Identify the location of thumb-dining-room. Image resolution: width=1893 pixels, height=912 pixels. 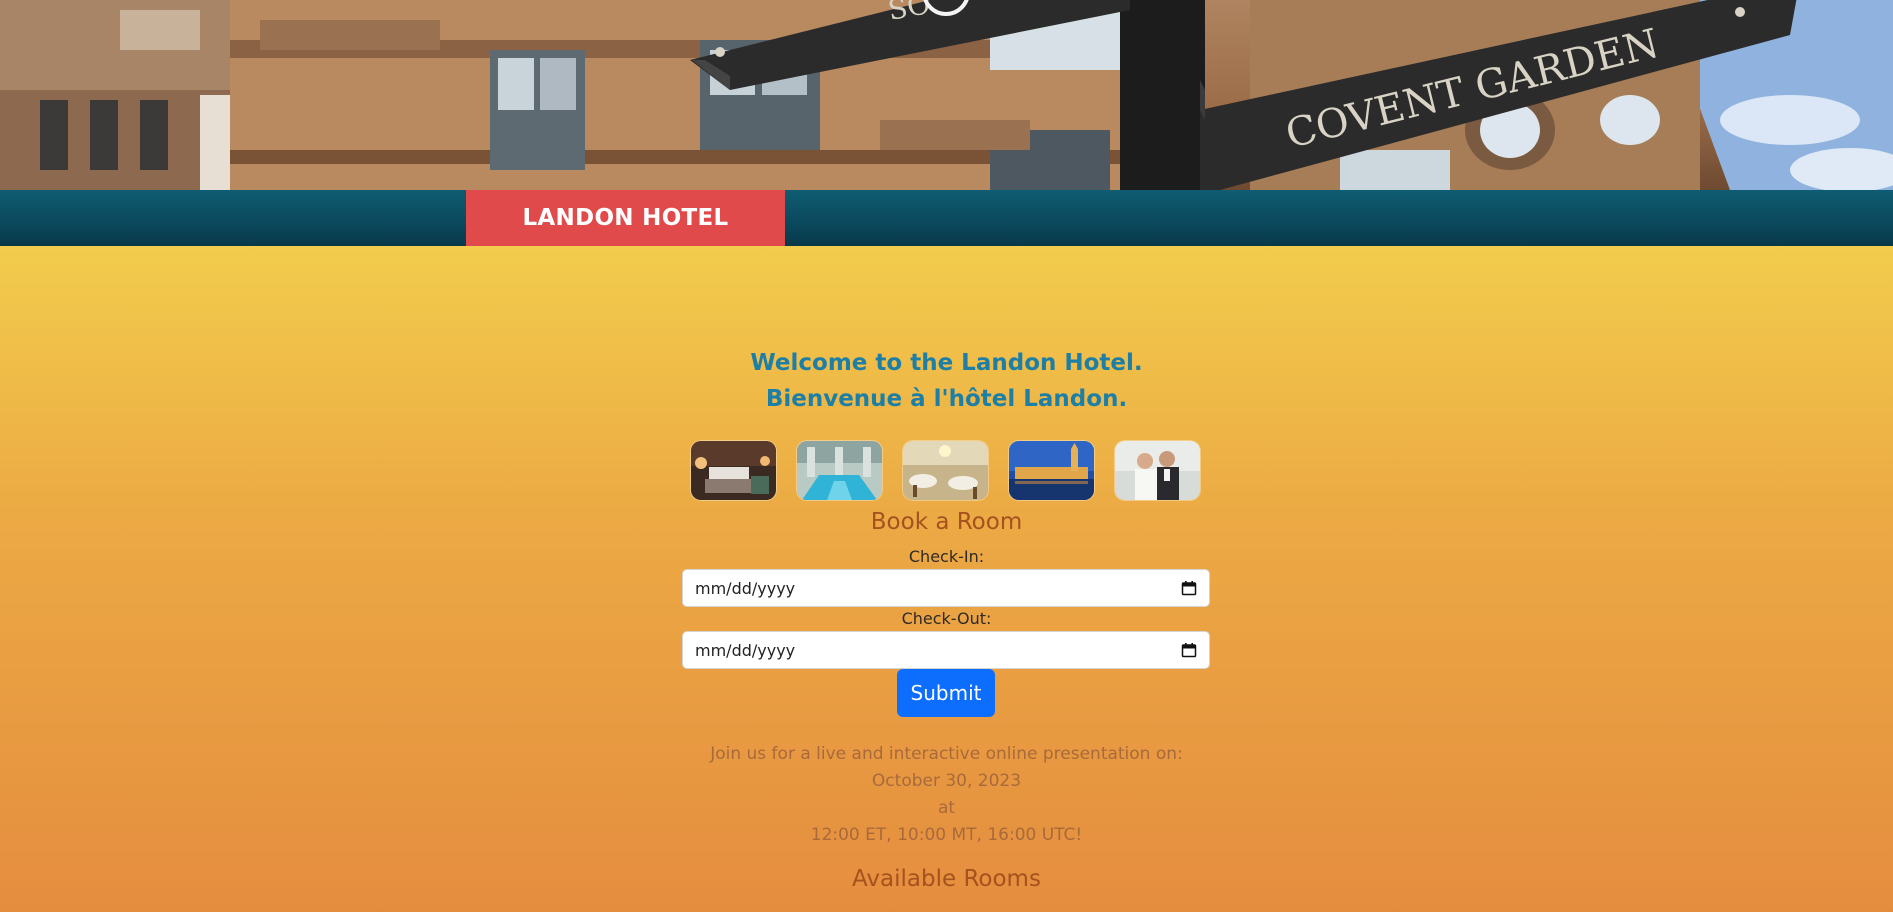
(945, 470).